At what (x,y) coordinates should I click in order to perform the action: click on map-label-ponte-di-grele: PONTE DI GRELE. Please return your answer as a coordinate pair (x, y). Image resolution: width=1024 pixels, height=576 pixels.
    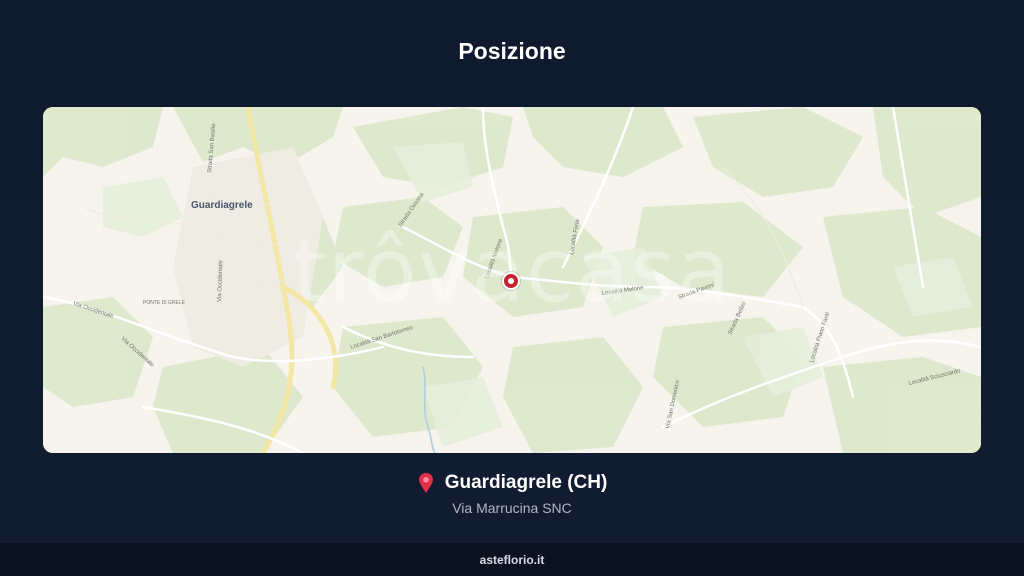
    Looking at the image, I should click on (164, 303).